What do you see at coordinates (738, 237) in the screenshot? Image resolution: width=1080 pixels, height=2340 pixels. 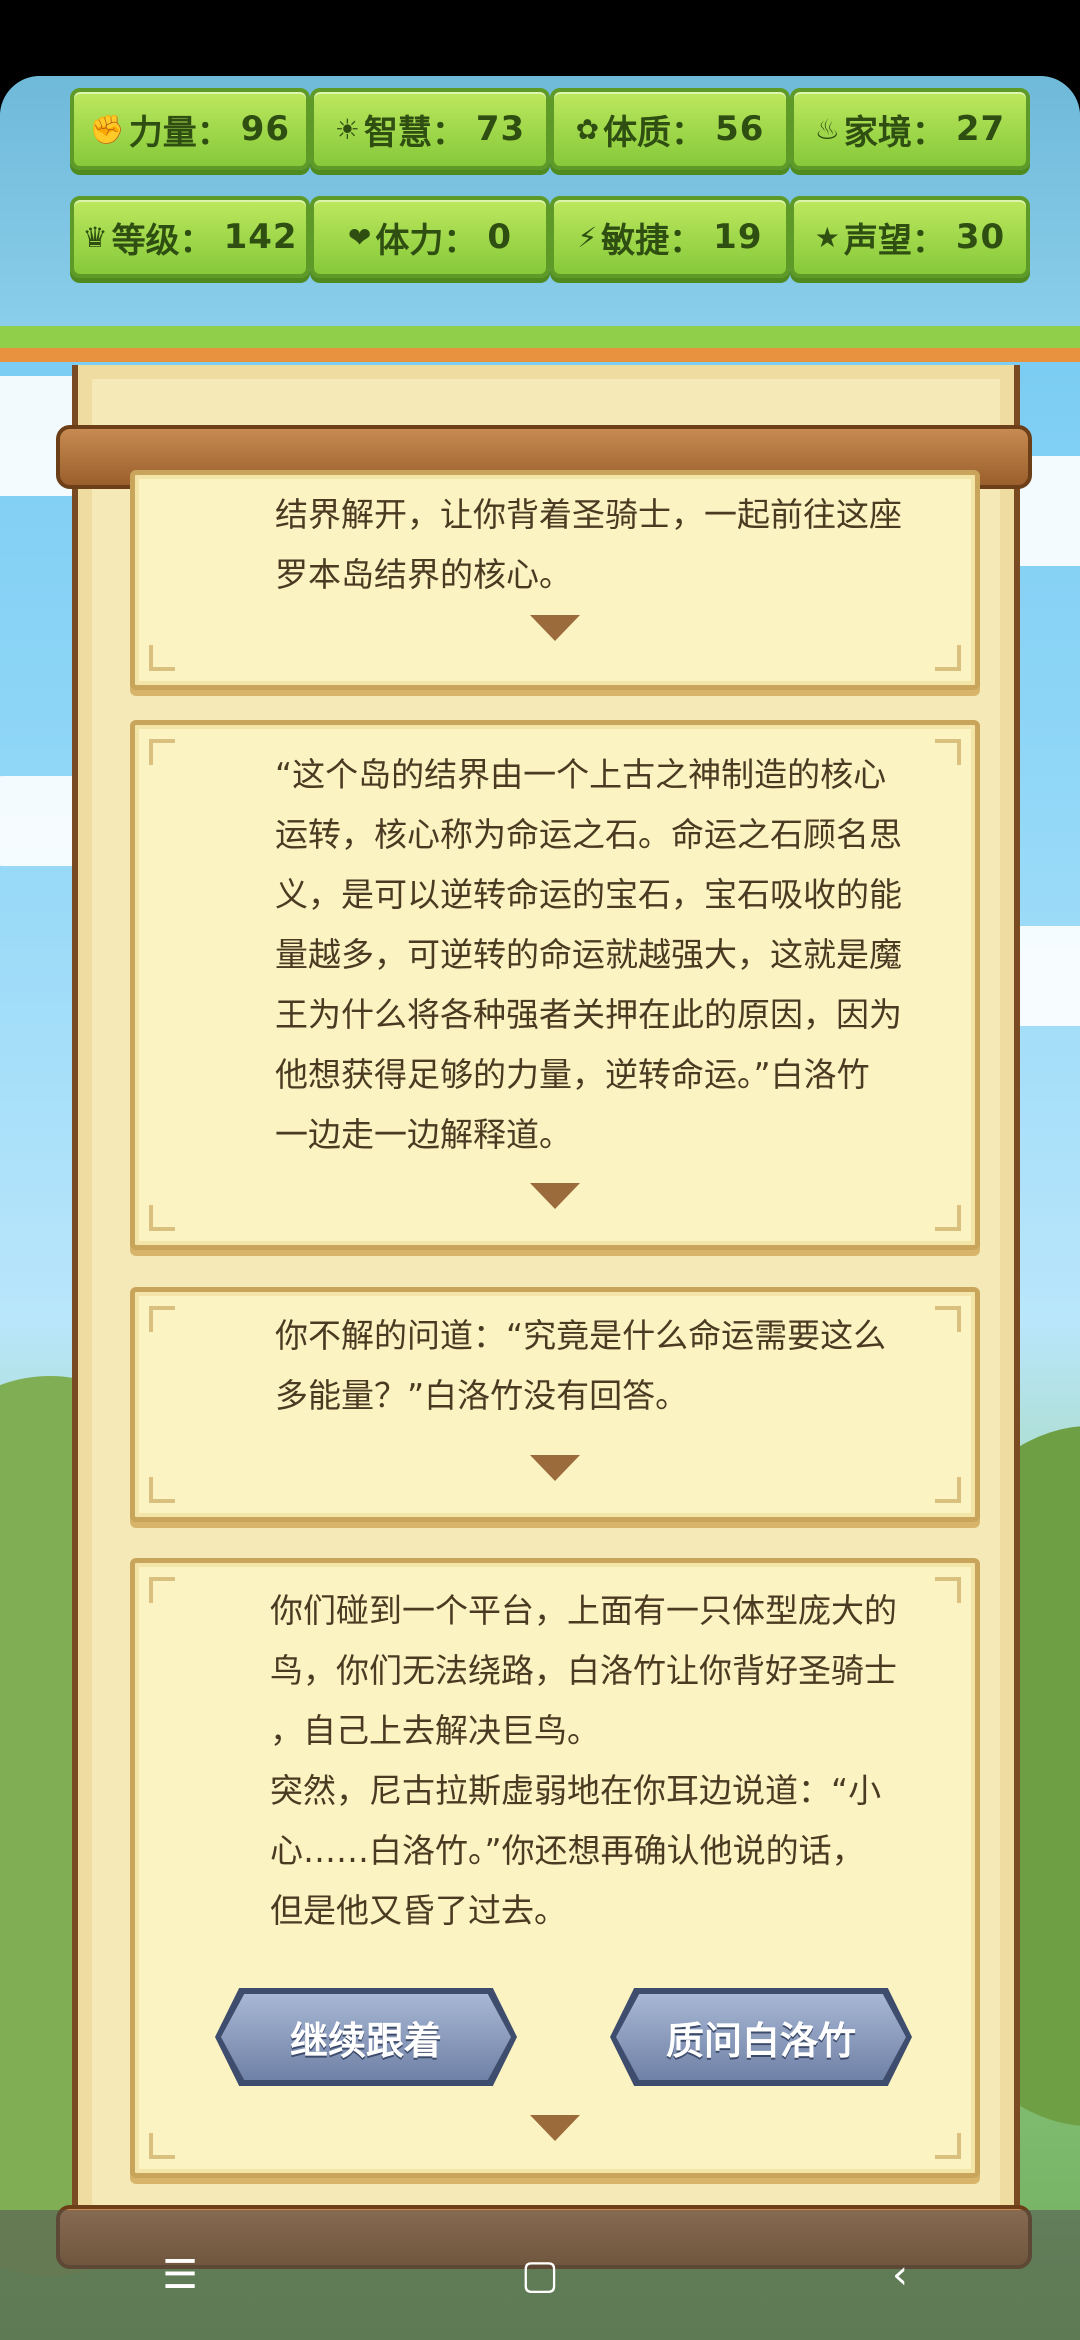 I see `stat-value: 19` at bounding box center [738, 237].